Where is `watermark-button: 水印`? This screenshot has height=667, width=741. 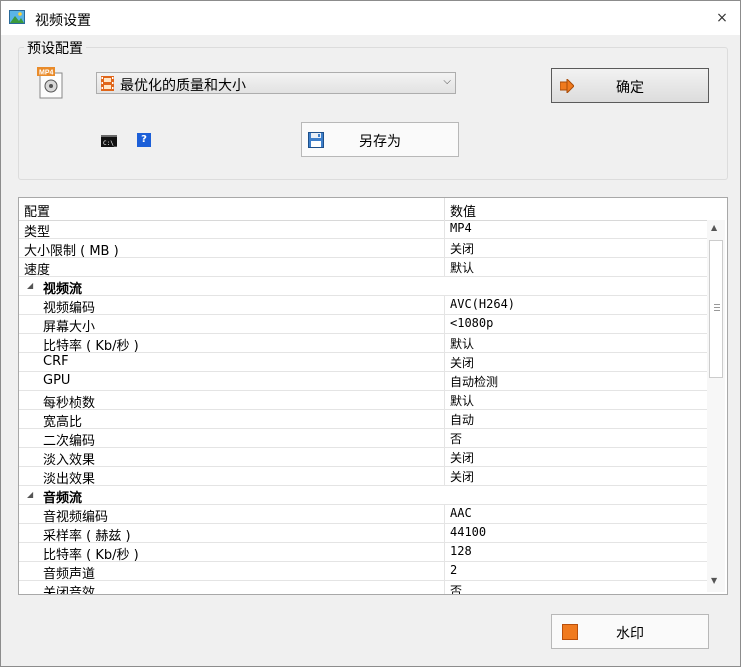 watermark-button: 水印 is located at coordinates (630, 631).